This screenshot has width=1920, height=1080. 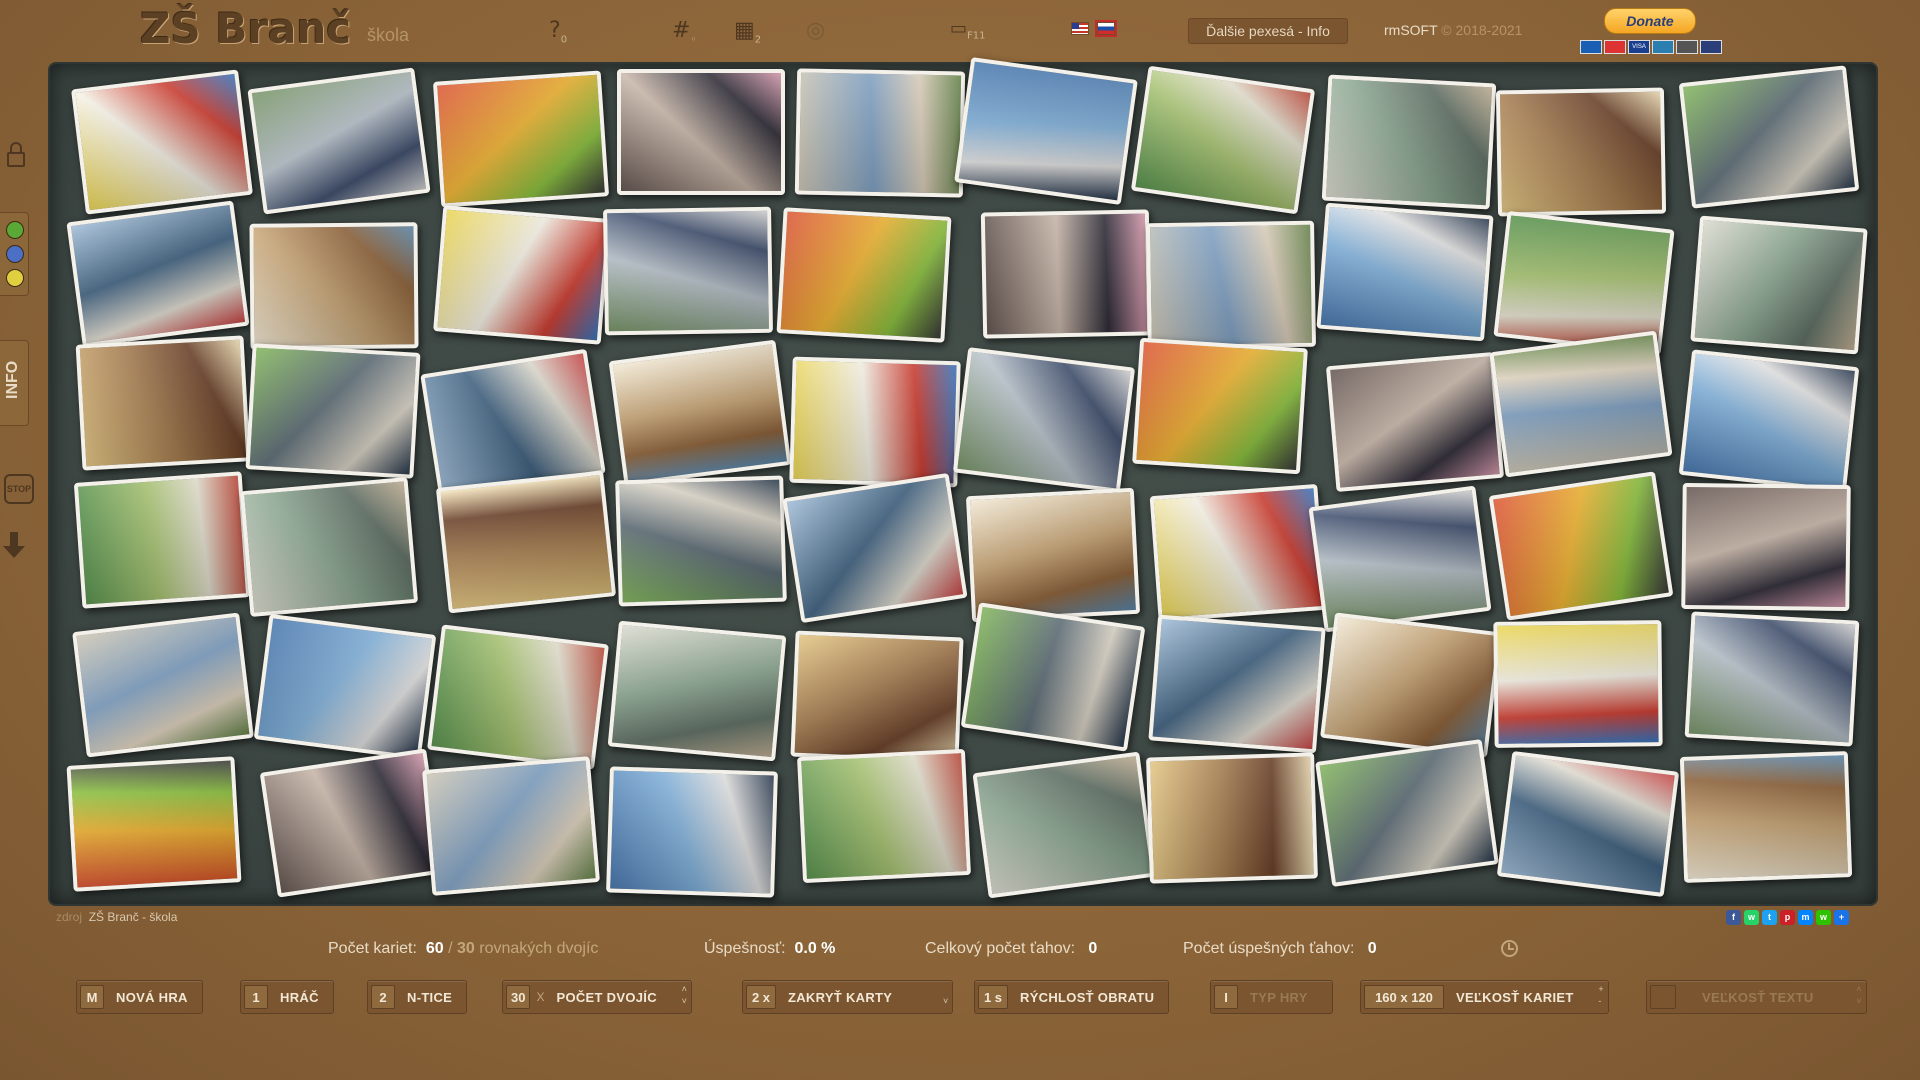 I want to click on blue-dot-icon, so click(x=15, y=254).